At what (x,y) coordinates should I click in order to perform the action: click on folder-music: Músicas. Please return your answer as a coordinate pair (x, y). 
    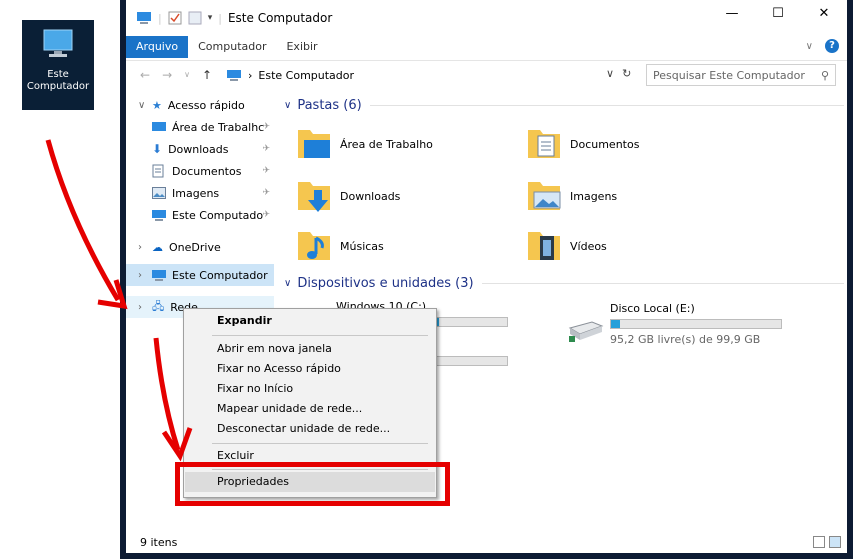
    Looking at the image, I should click on (340, 246).